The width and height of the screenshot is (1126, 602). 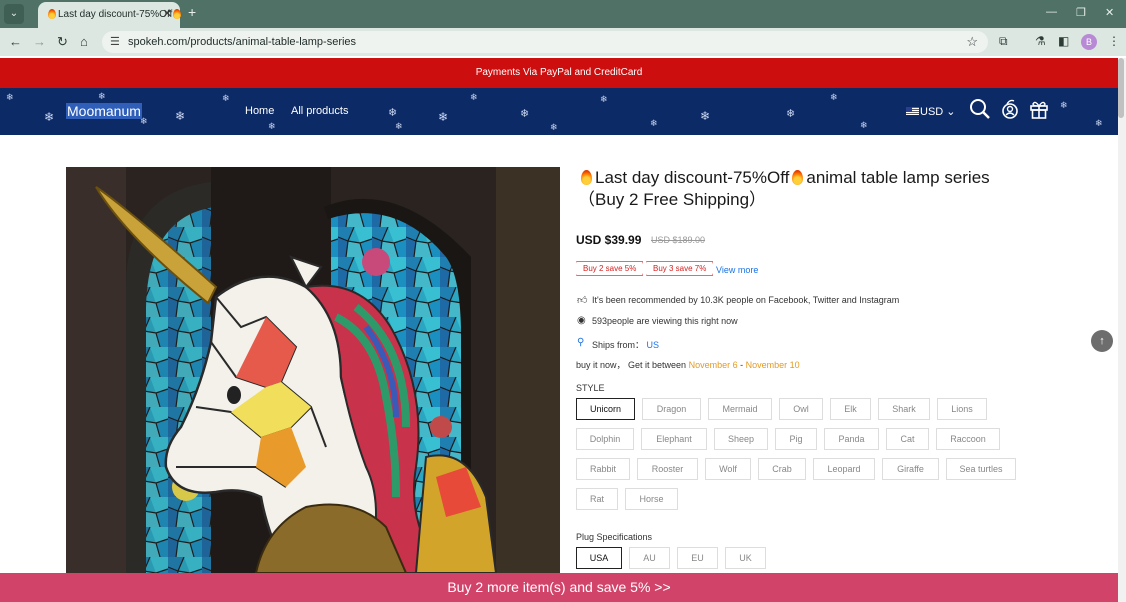 I want to click on ships-from-link: US, so click(x=653, y=345).